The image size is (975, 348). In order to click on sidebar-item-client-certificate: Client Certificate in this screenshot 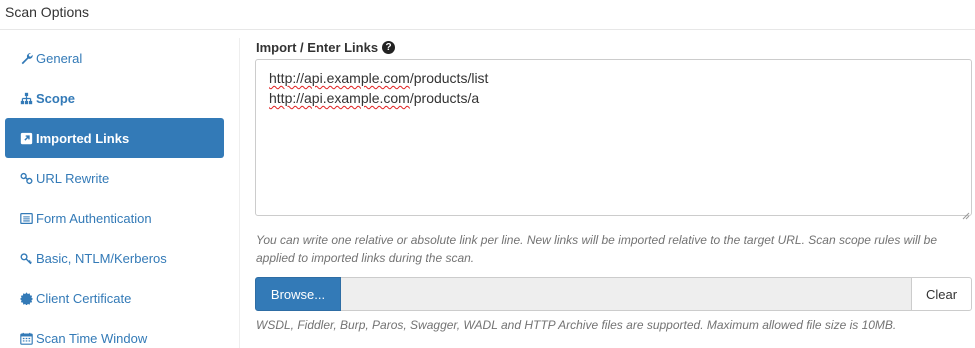, I will do `click(114, 298)`.